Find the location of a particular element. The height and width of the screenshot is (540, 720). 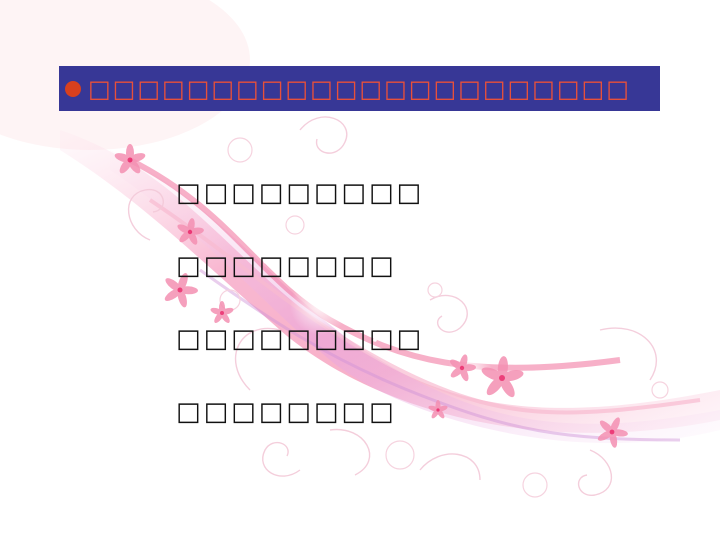

title-bar: □□□□□□□□□□□□□□□□□□□□□□ is located at coordinates (359, 88).